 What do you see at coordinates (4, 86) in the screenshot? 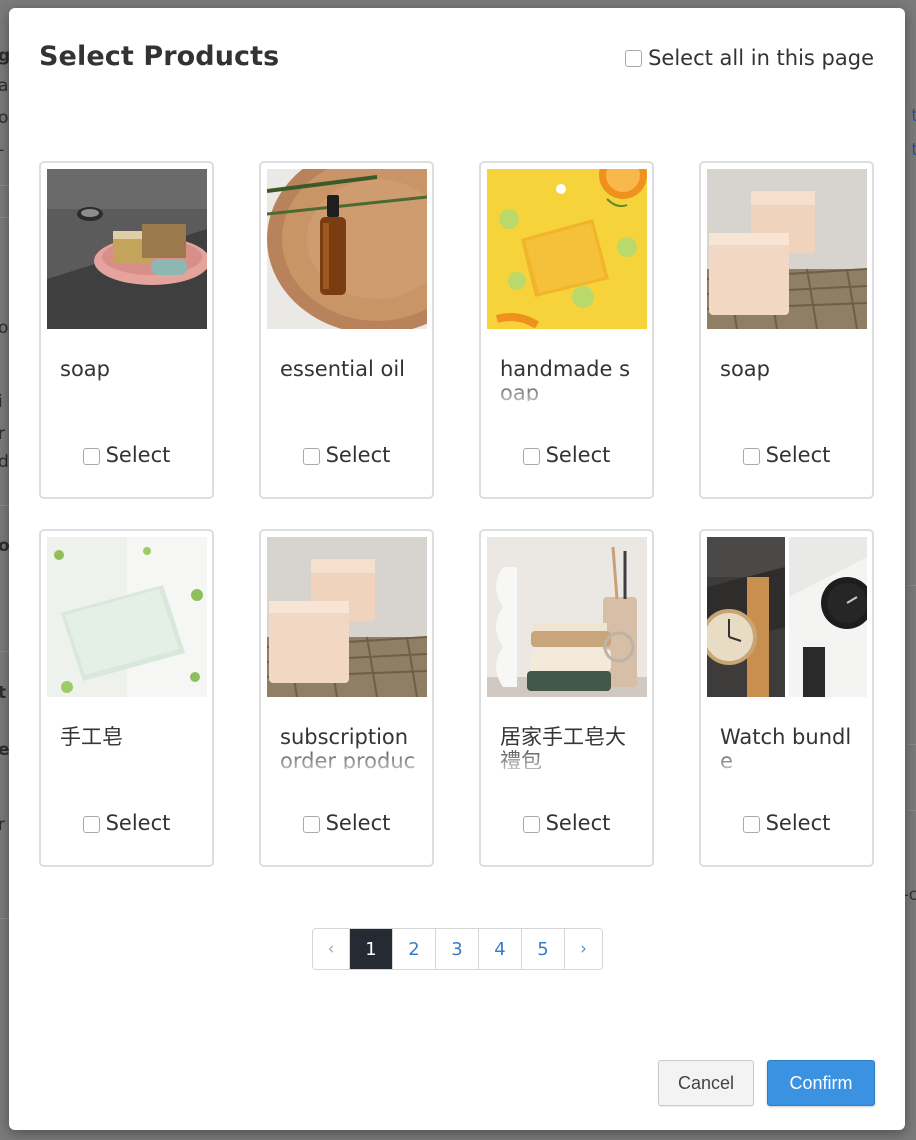
I see `background-text: a` at bounding box center [4, 86].